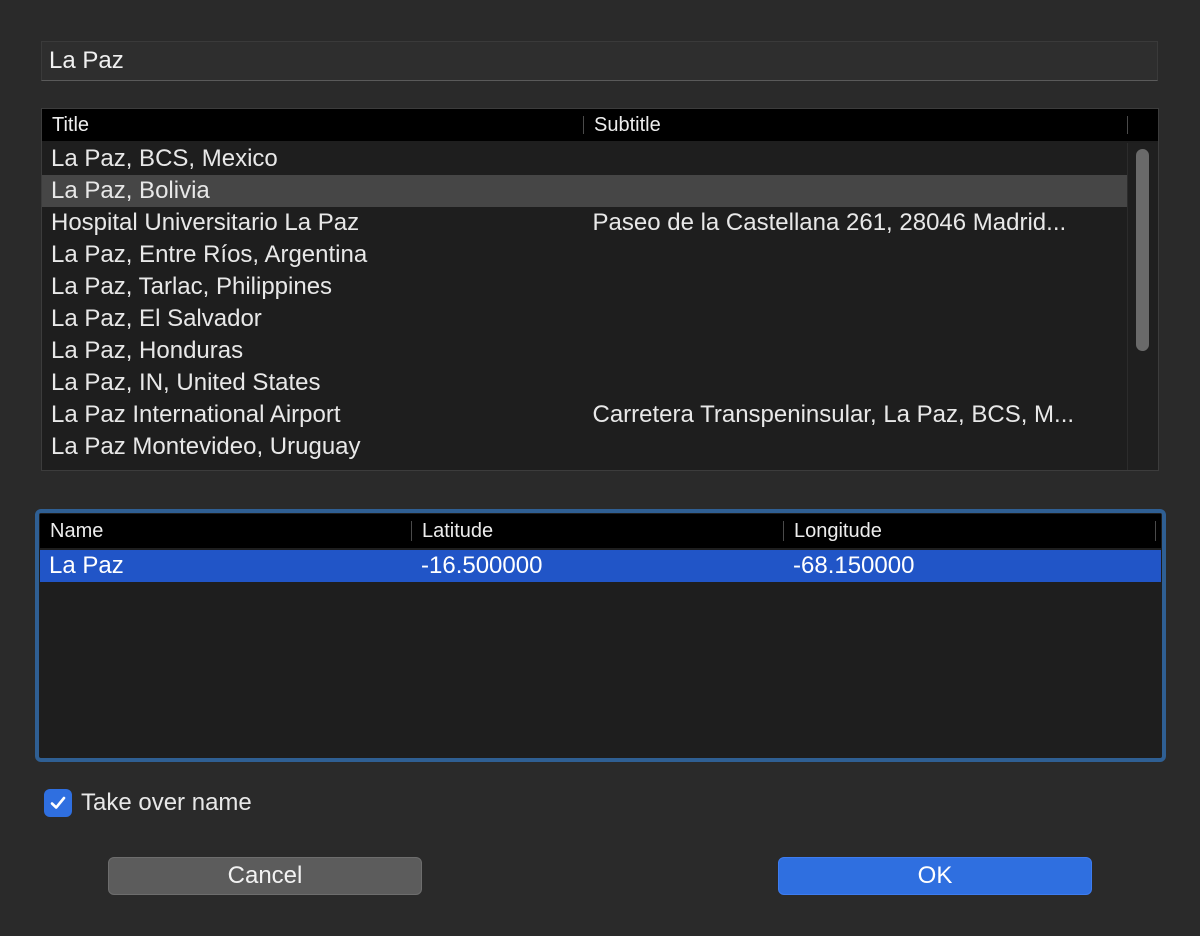 The image size is (1200, 936). Describe the element at coordinates (585, 159) in the screenshot. I see `table-row: La Paz, BCS, Mexico` at that location.